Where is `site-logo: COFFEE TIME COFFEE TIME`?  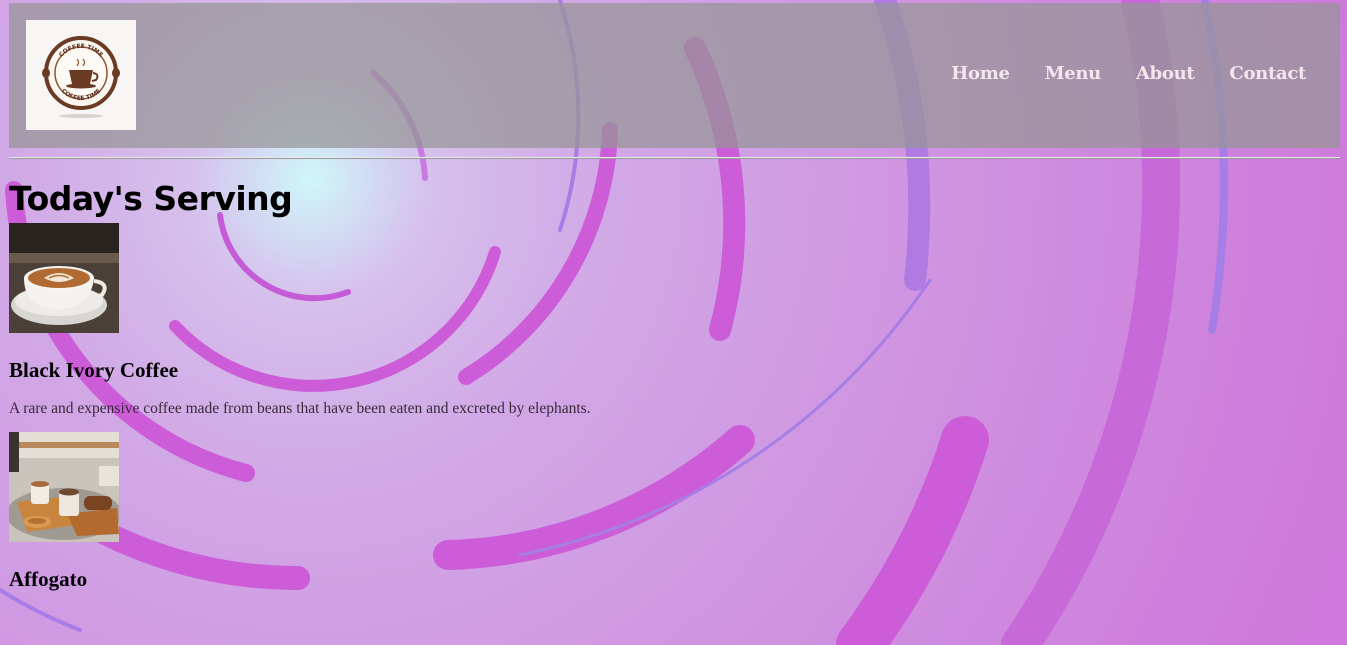 site-logo: COFFEE TIME COFFEE TIME is located at coordinates (81, 75).